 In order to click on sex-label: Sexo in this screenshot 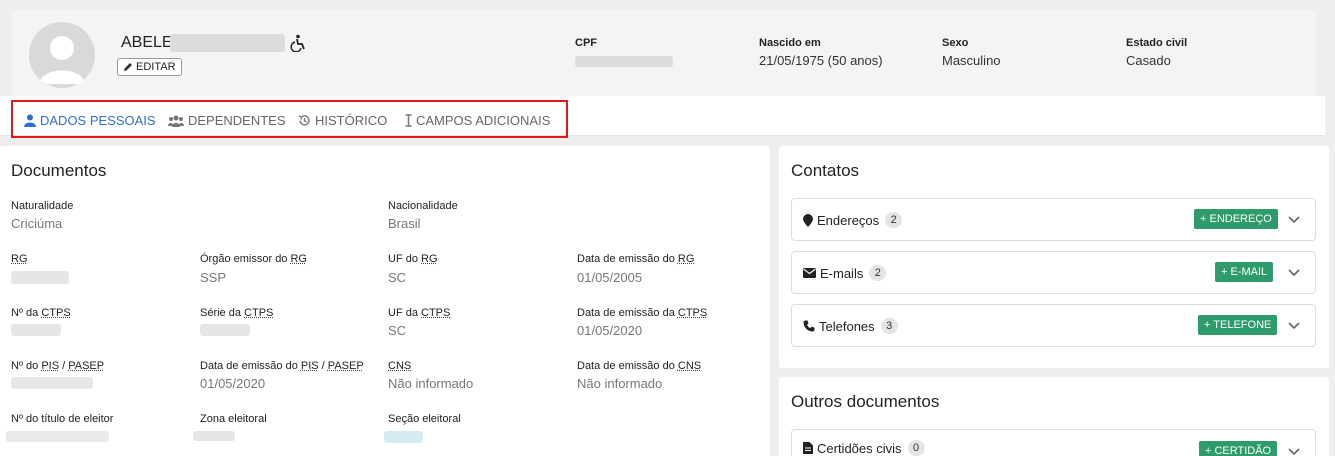, I will do `click(955, 43)`.